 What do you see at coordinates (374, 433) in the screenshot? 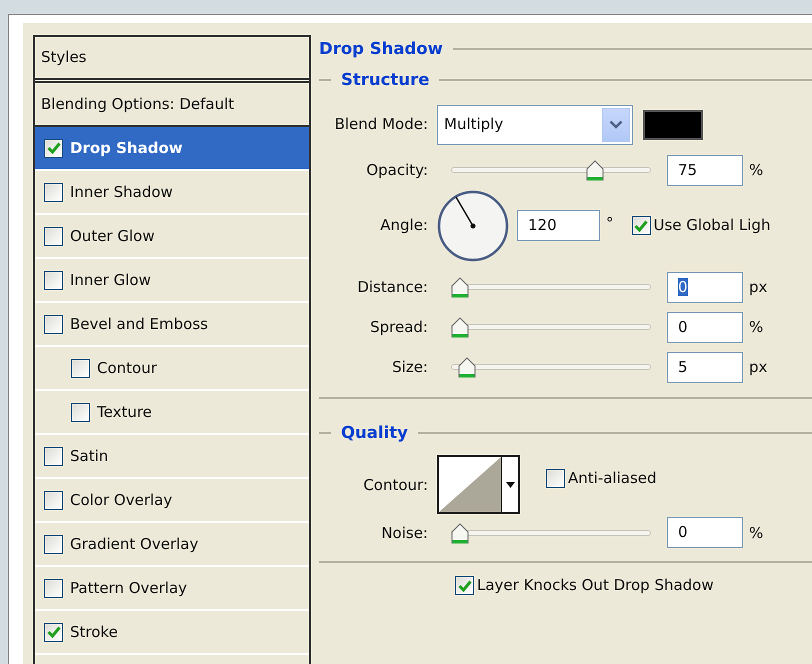
I see `section-heading: Quality` at bounding box center [374, 433].